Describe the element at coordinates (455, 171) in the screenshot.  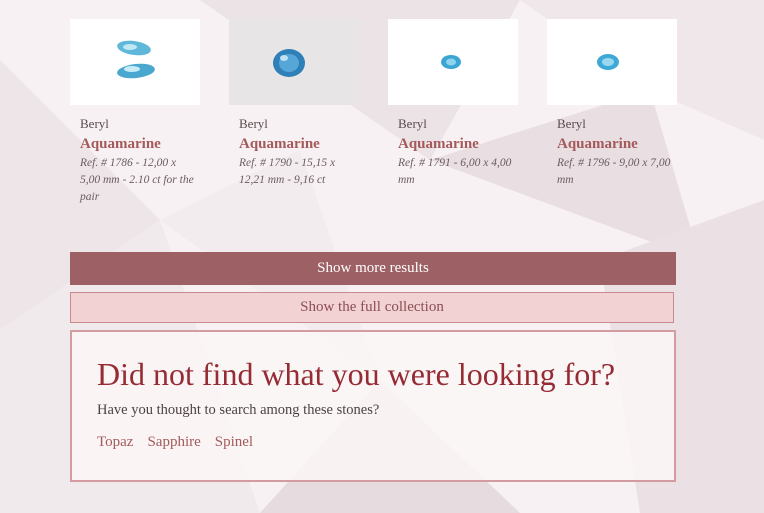
I see `gem-reference: Ref. # 1791 - 6,00 x 4,00 mm` at that location.